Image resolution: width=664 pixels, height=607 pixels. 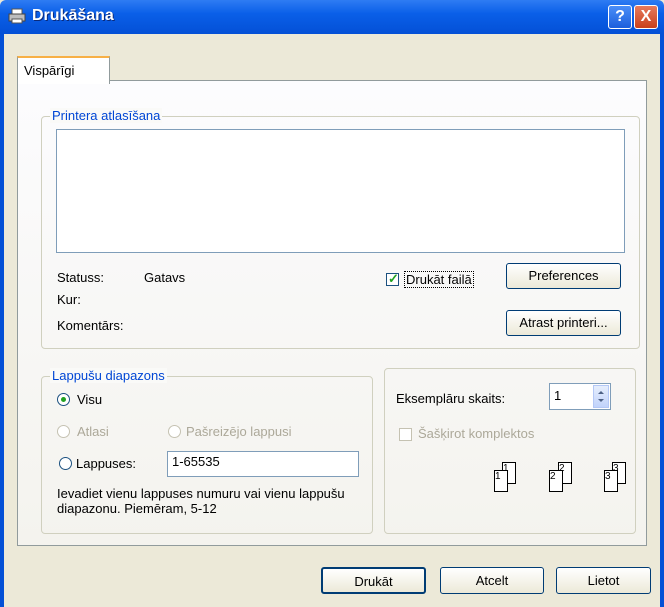 What do you see at coordinates (65, 463) in the screenshot?
I see `radio-pages` at bounding box center [65, 463].